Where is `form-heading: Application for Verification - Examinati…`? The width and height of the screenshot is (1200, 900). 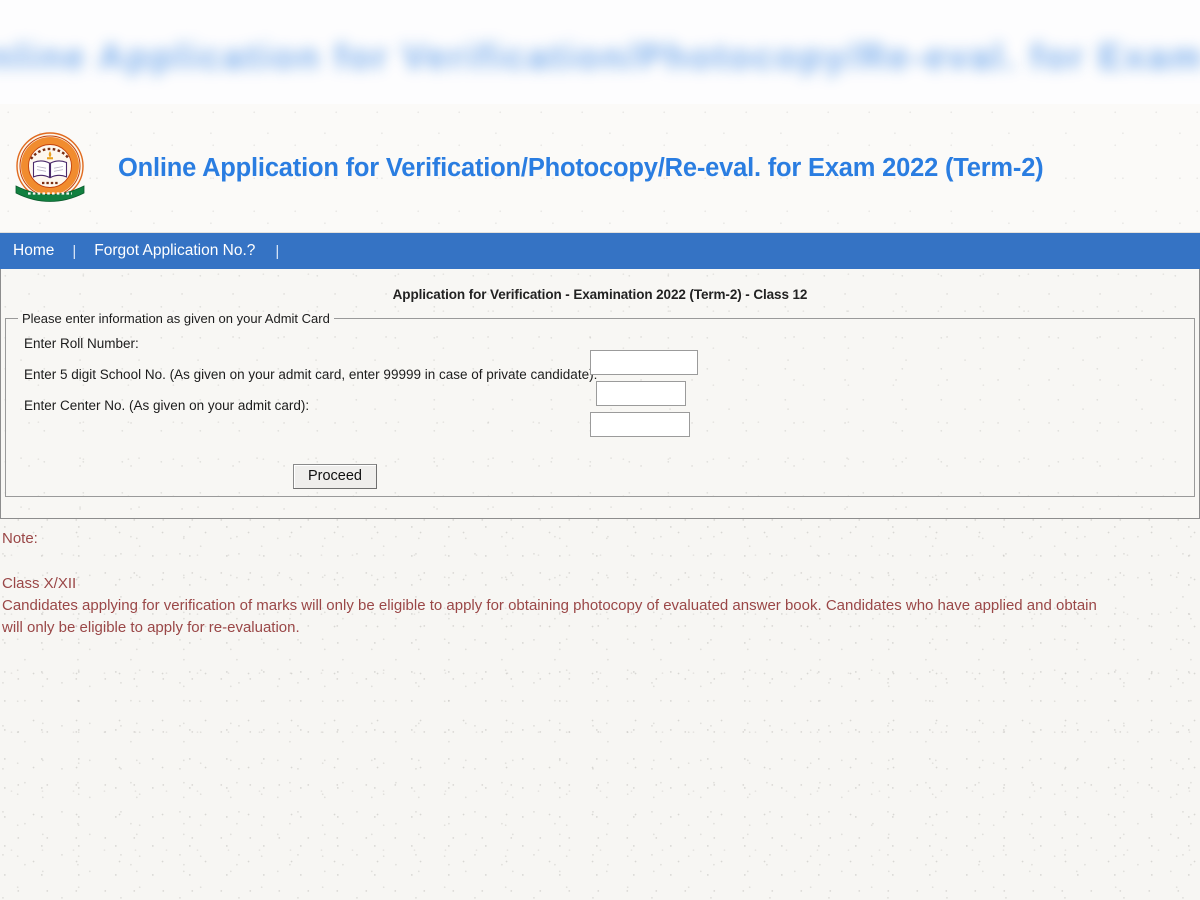 form-heading: Application for Verification - Examinati… is located at coordinates (600, 294).